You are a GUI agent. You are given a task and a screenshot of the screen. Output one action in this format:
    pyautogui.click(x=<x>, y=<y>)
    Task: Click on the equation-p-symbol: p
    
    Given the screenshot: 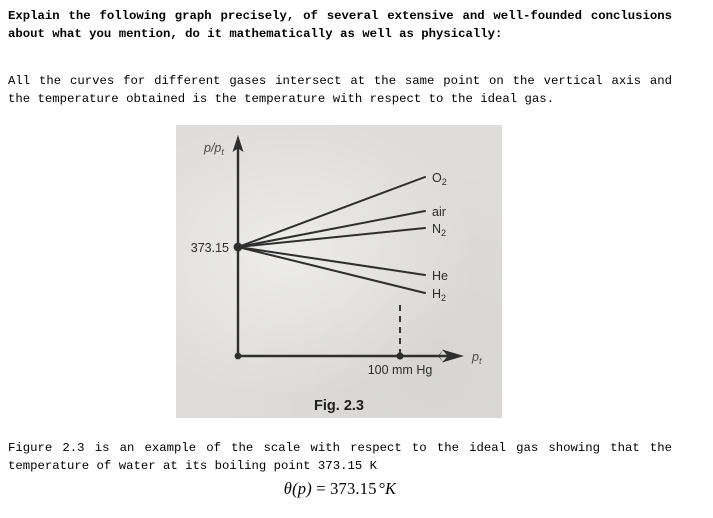 What is the action you would take?
    pyautogui.click(x=302, y=488)
    